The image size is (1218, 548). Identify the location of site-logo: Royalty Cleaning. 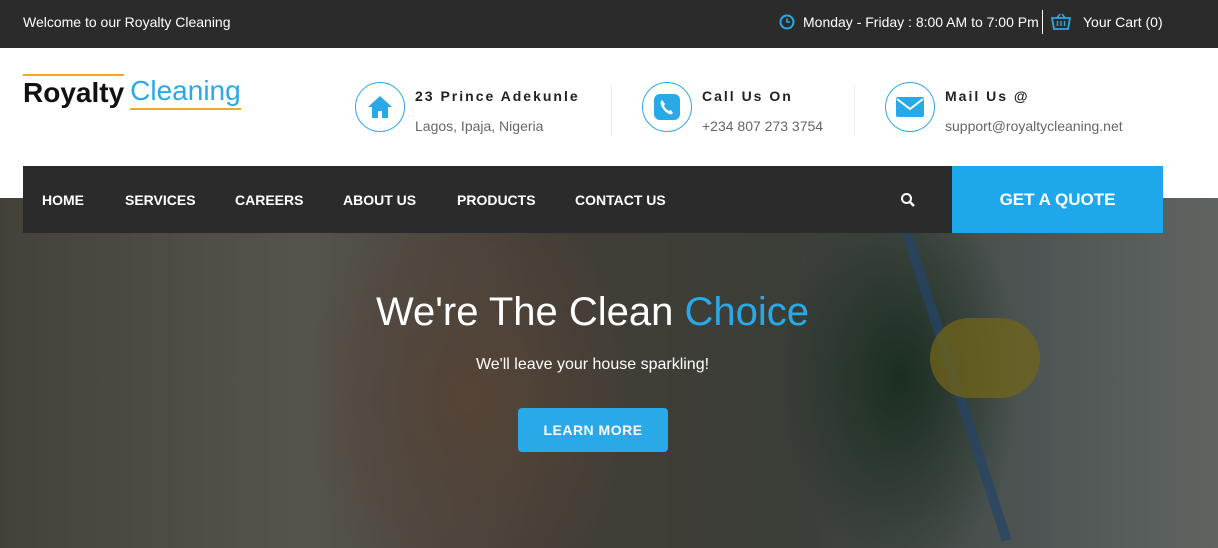
(132, 92).